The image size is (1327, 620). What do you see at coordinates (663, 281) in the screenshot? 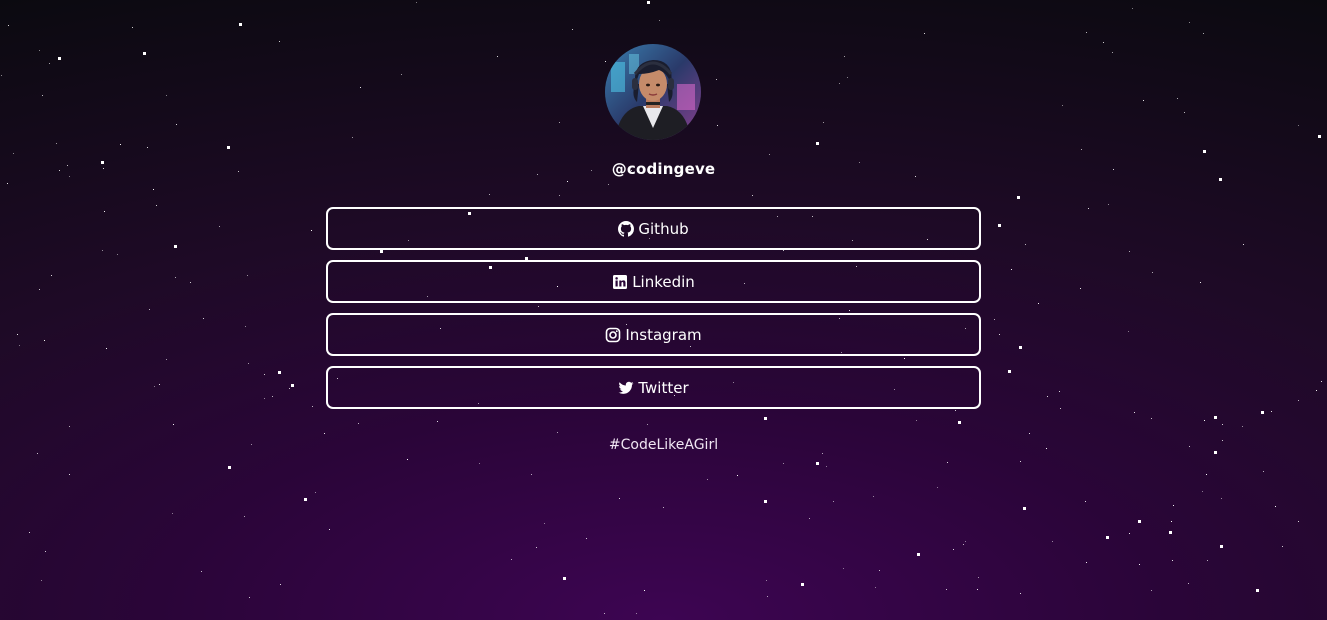
I see `linkedin-link-label: Linkedin` at bounding box center [663, 281].